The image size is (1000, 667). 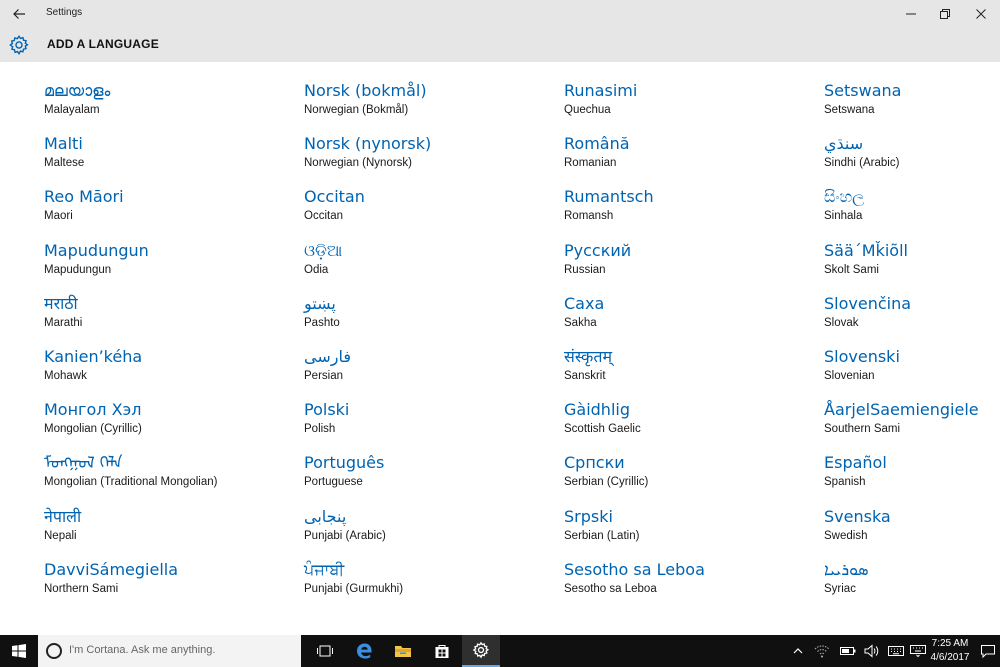 I want to click on language-item: Polski Polish, so click(x=434, y=425).